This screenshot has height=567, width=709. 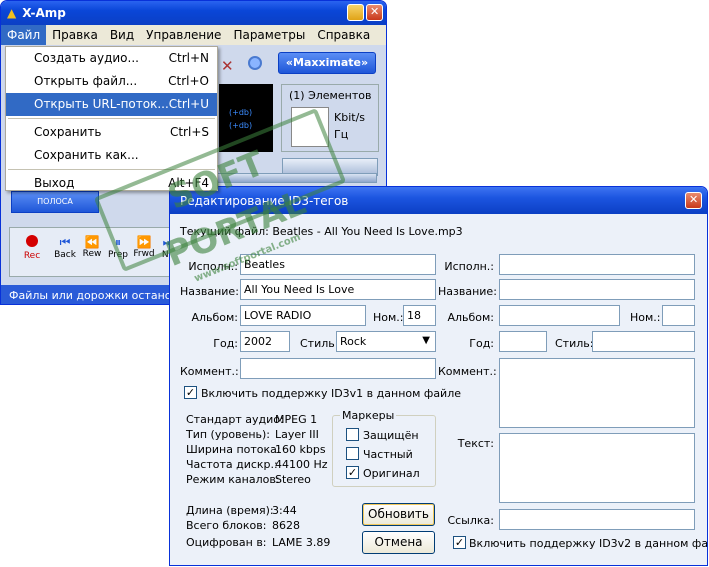 What do you see at coordinates (355, 12) in the screenshot?
I see `minimize-button` at bounding box center [355, 12].